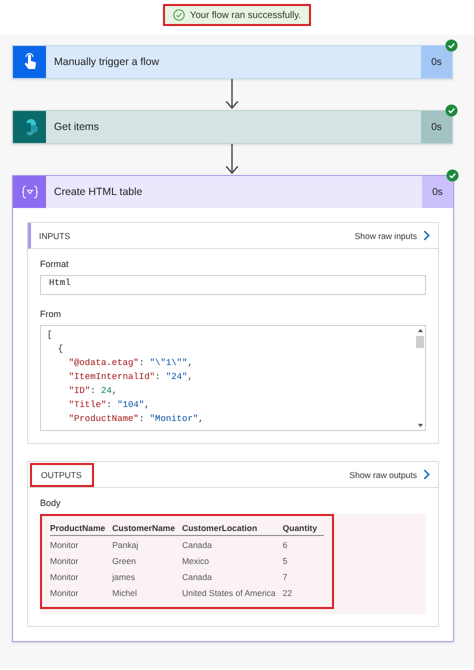 The image size is (474, 670). What do you see at coordinates (420, 425) in the screenshot?
I see `scroll-down-icon` at bounding box center [420, 425].